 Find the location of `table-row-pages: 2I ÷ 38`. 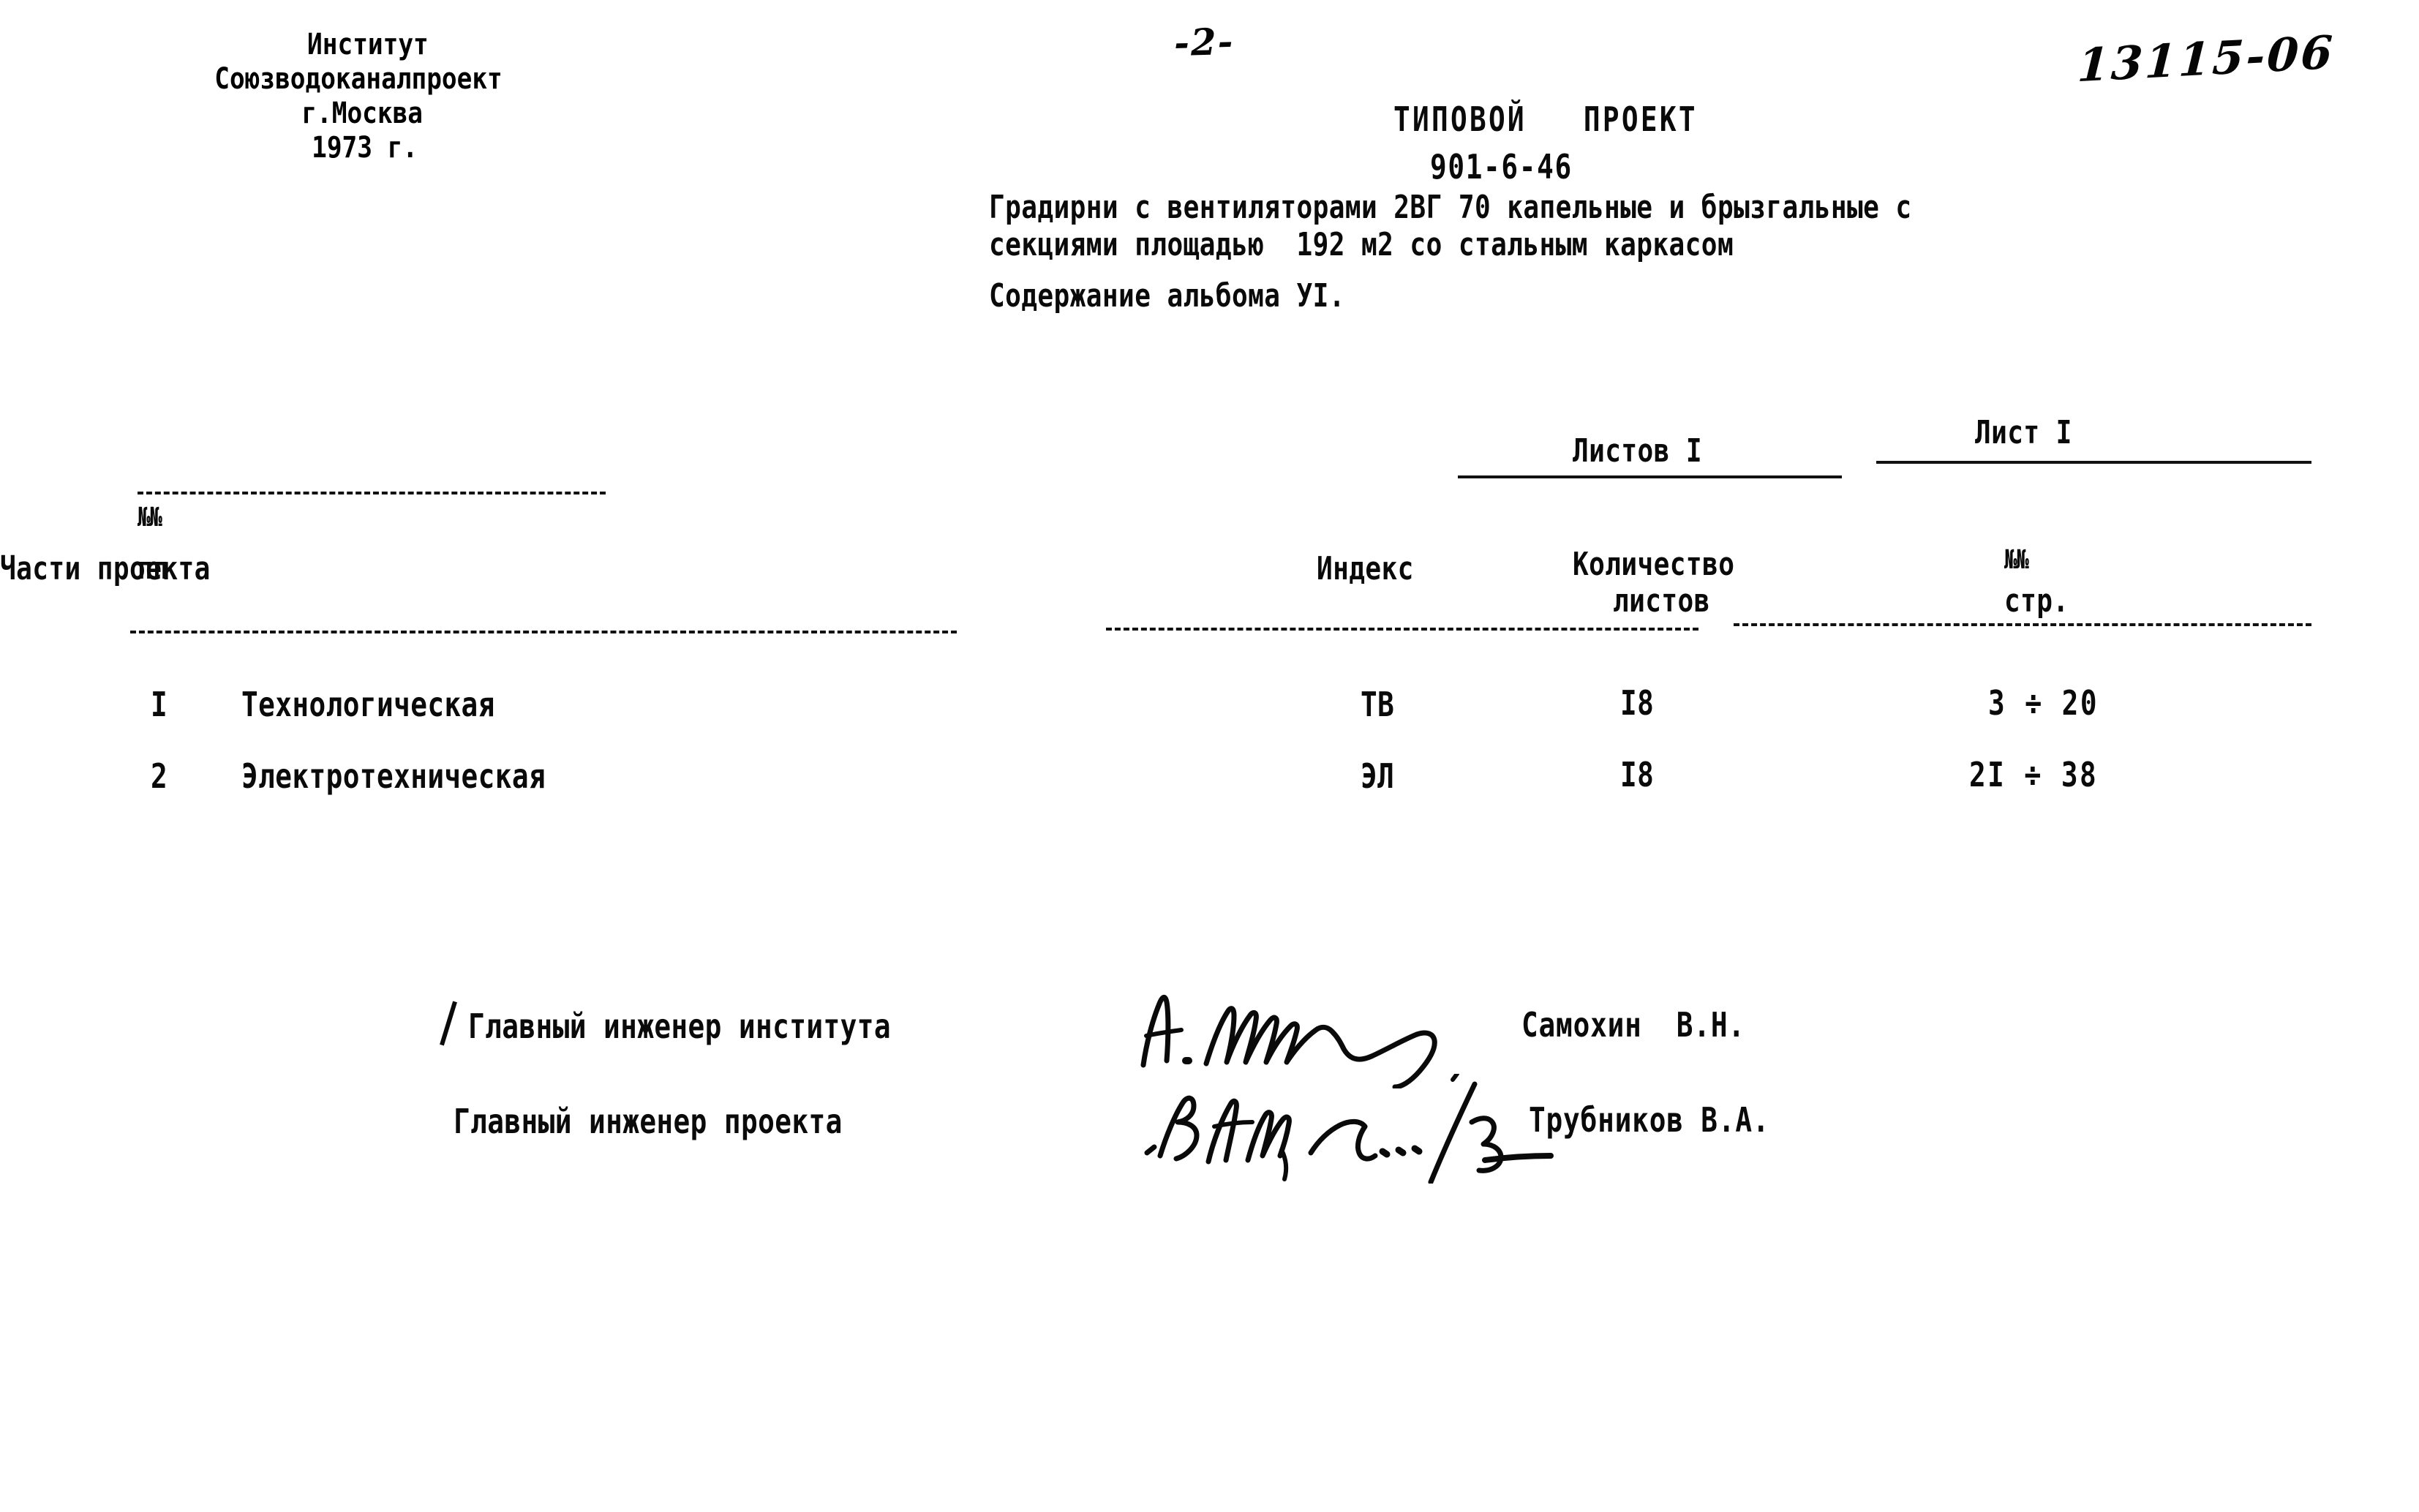

table-row-pages: 2I ÷ 38 is located at coordinates (2034, 775).